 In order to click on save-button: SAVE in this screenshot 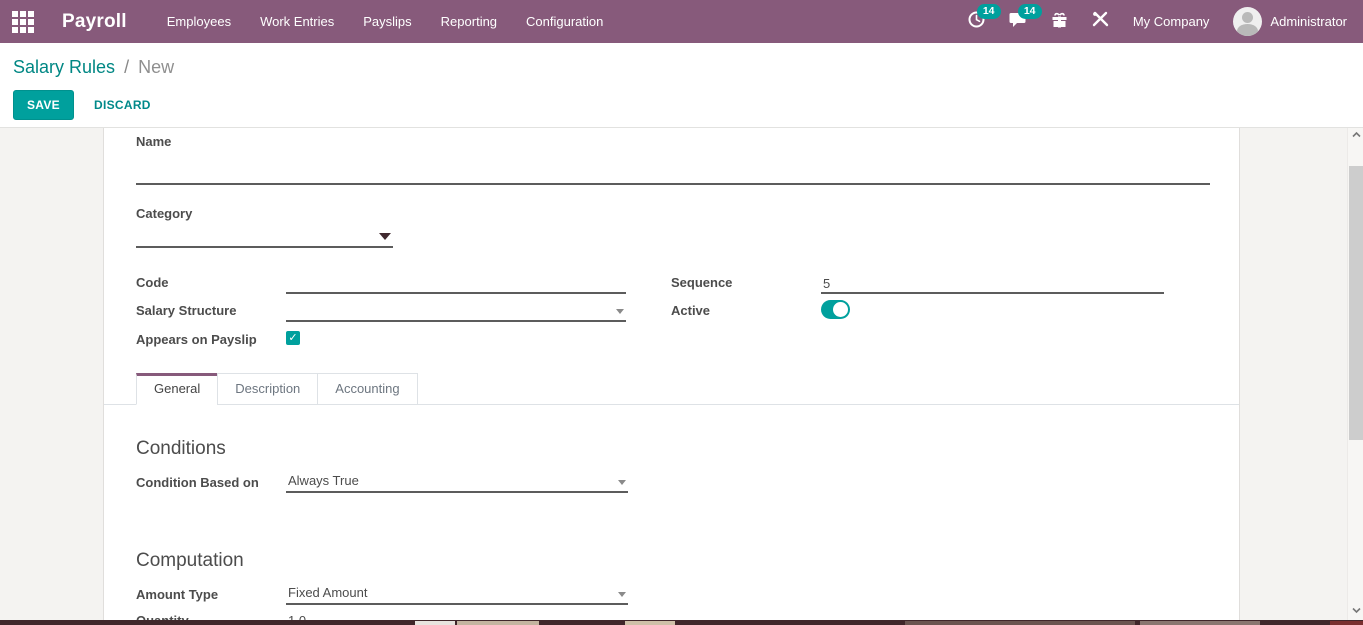, I will do `click(43, 105)`.